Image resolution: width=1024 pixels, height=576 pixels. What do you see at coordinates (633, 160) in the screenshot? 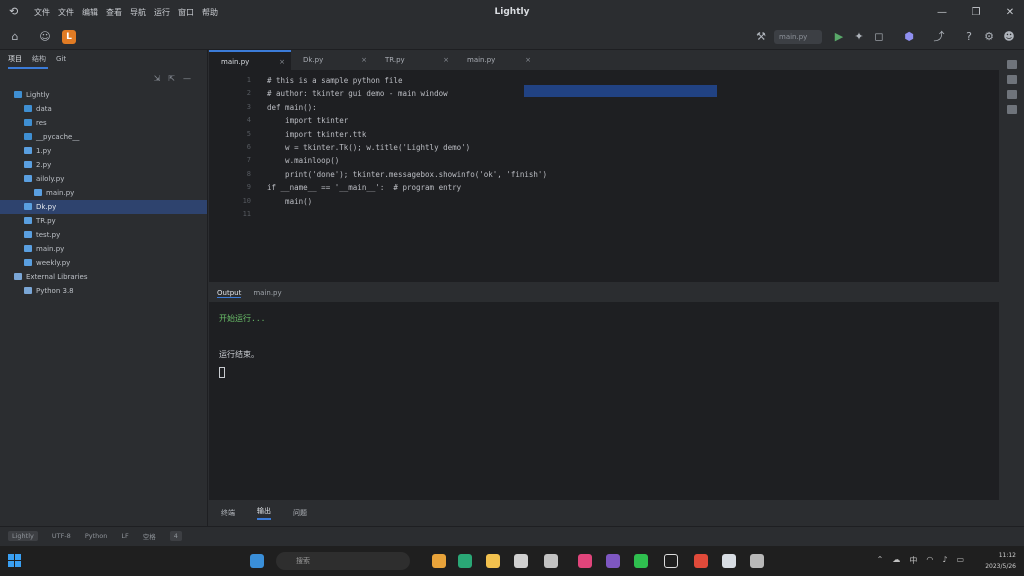
I see `code-line: w.mainloop()` at bounding box center [633, 160].